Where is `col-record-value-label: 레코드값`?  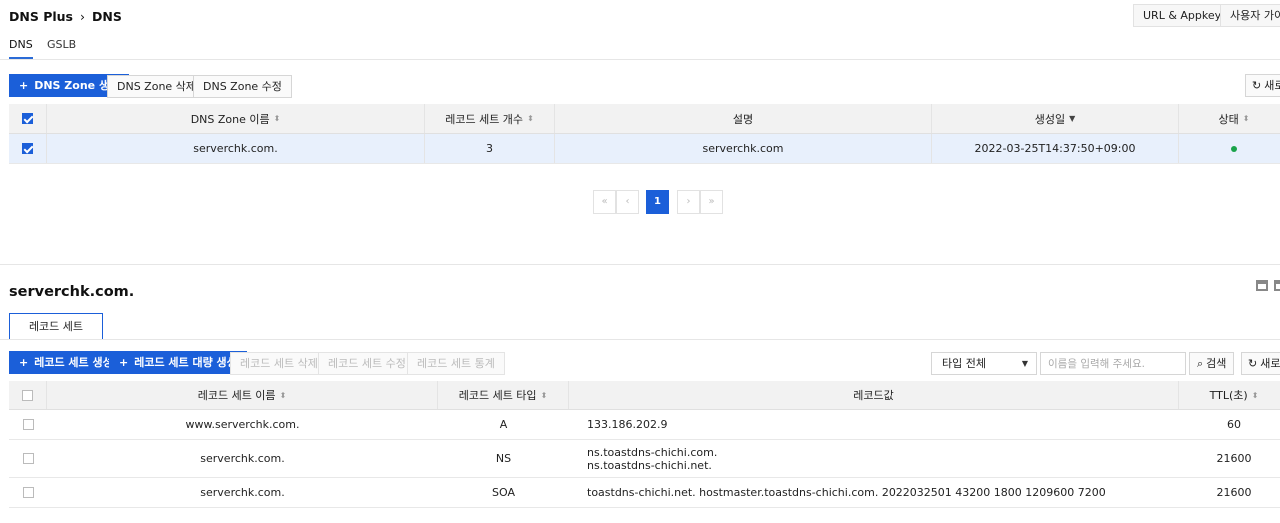
col-record-value-label: 레코드값 is located at coordinates (873, 395).